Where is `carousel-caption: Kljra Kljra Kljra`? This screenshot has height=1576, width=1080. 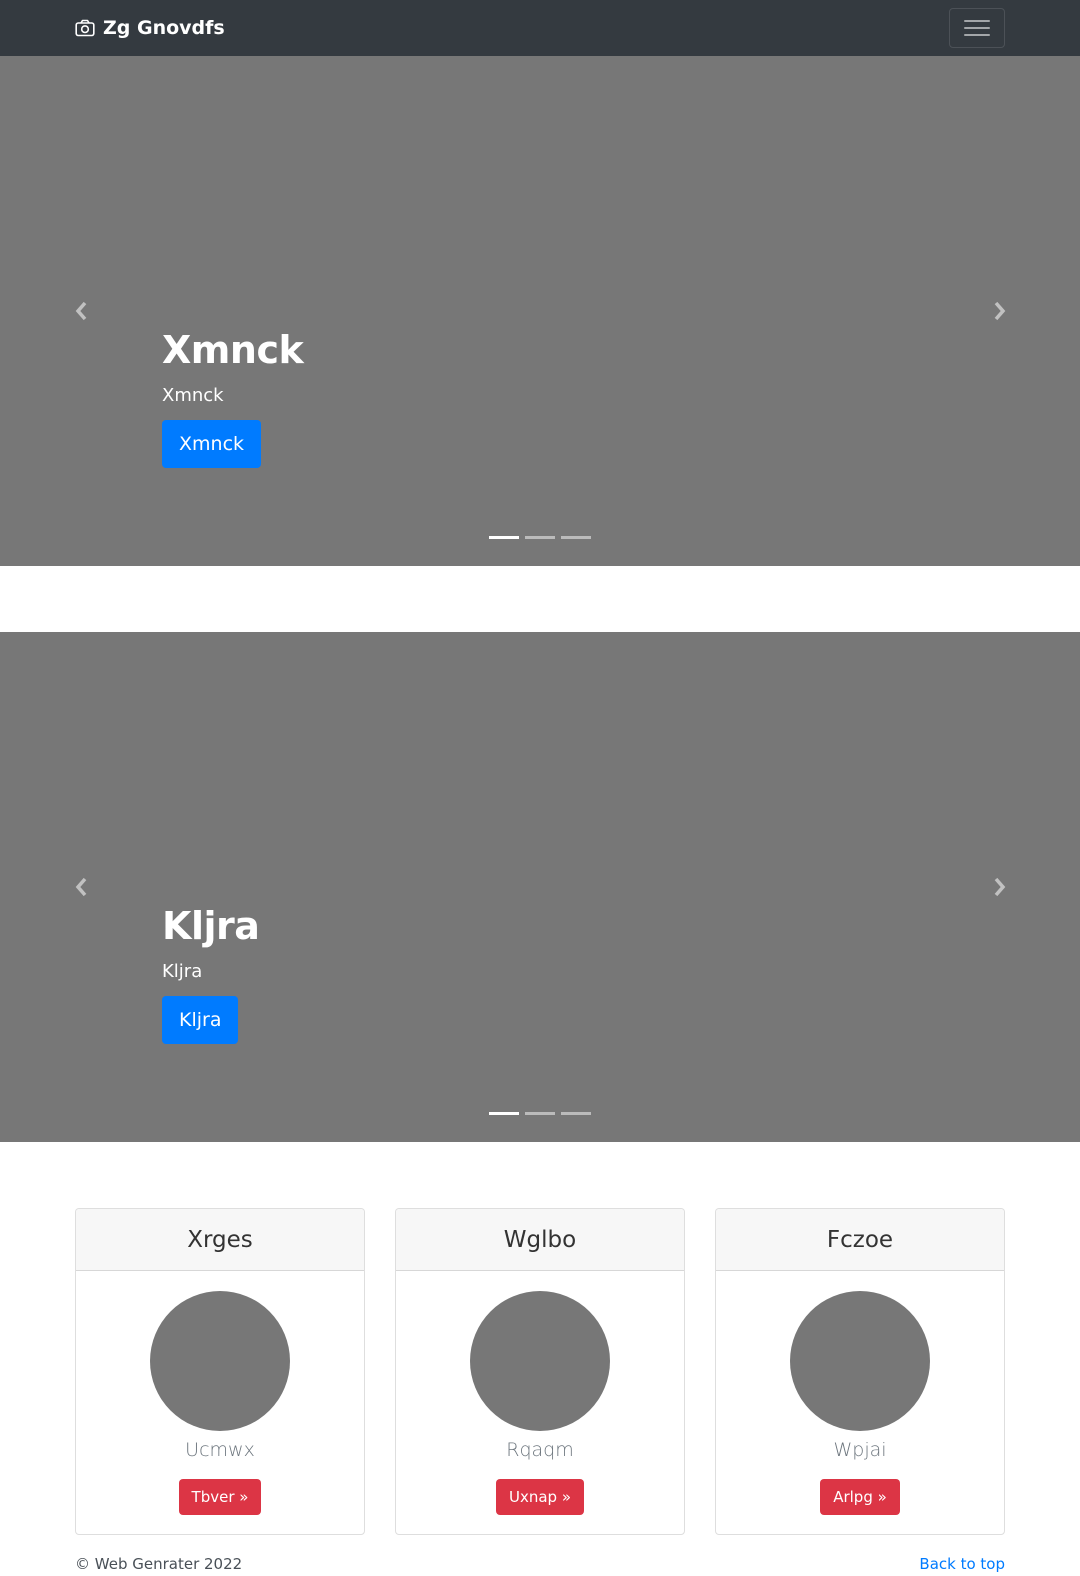
carousel-caption: Kljra Kljra Kljra is located at coordinates (211, 974).